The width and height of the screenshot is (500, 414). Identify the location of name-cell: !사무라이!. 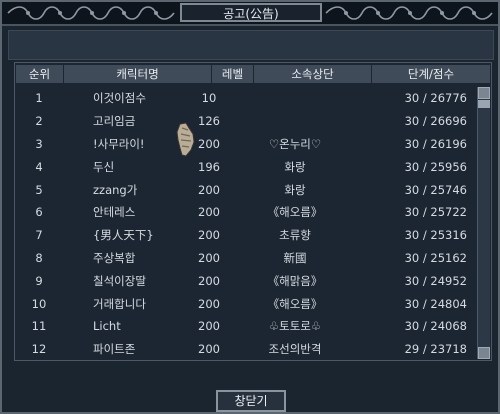
(119, 143).